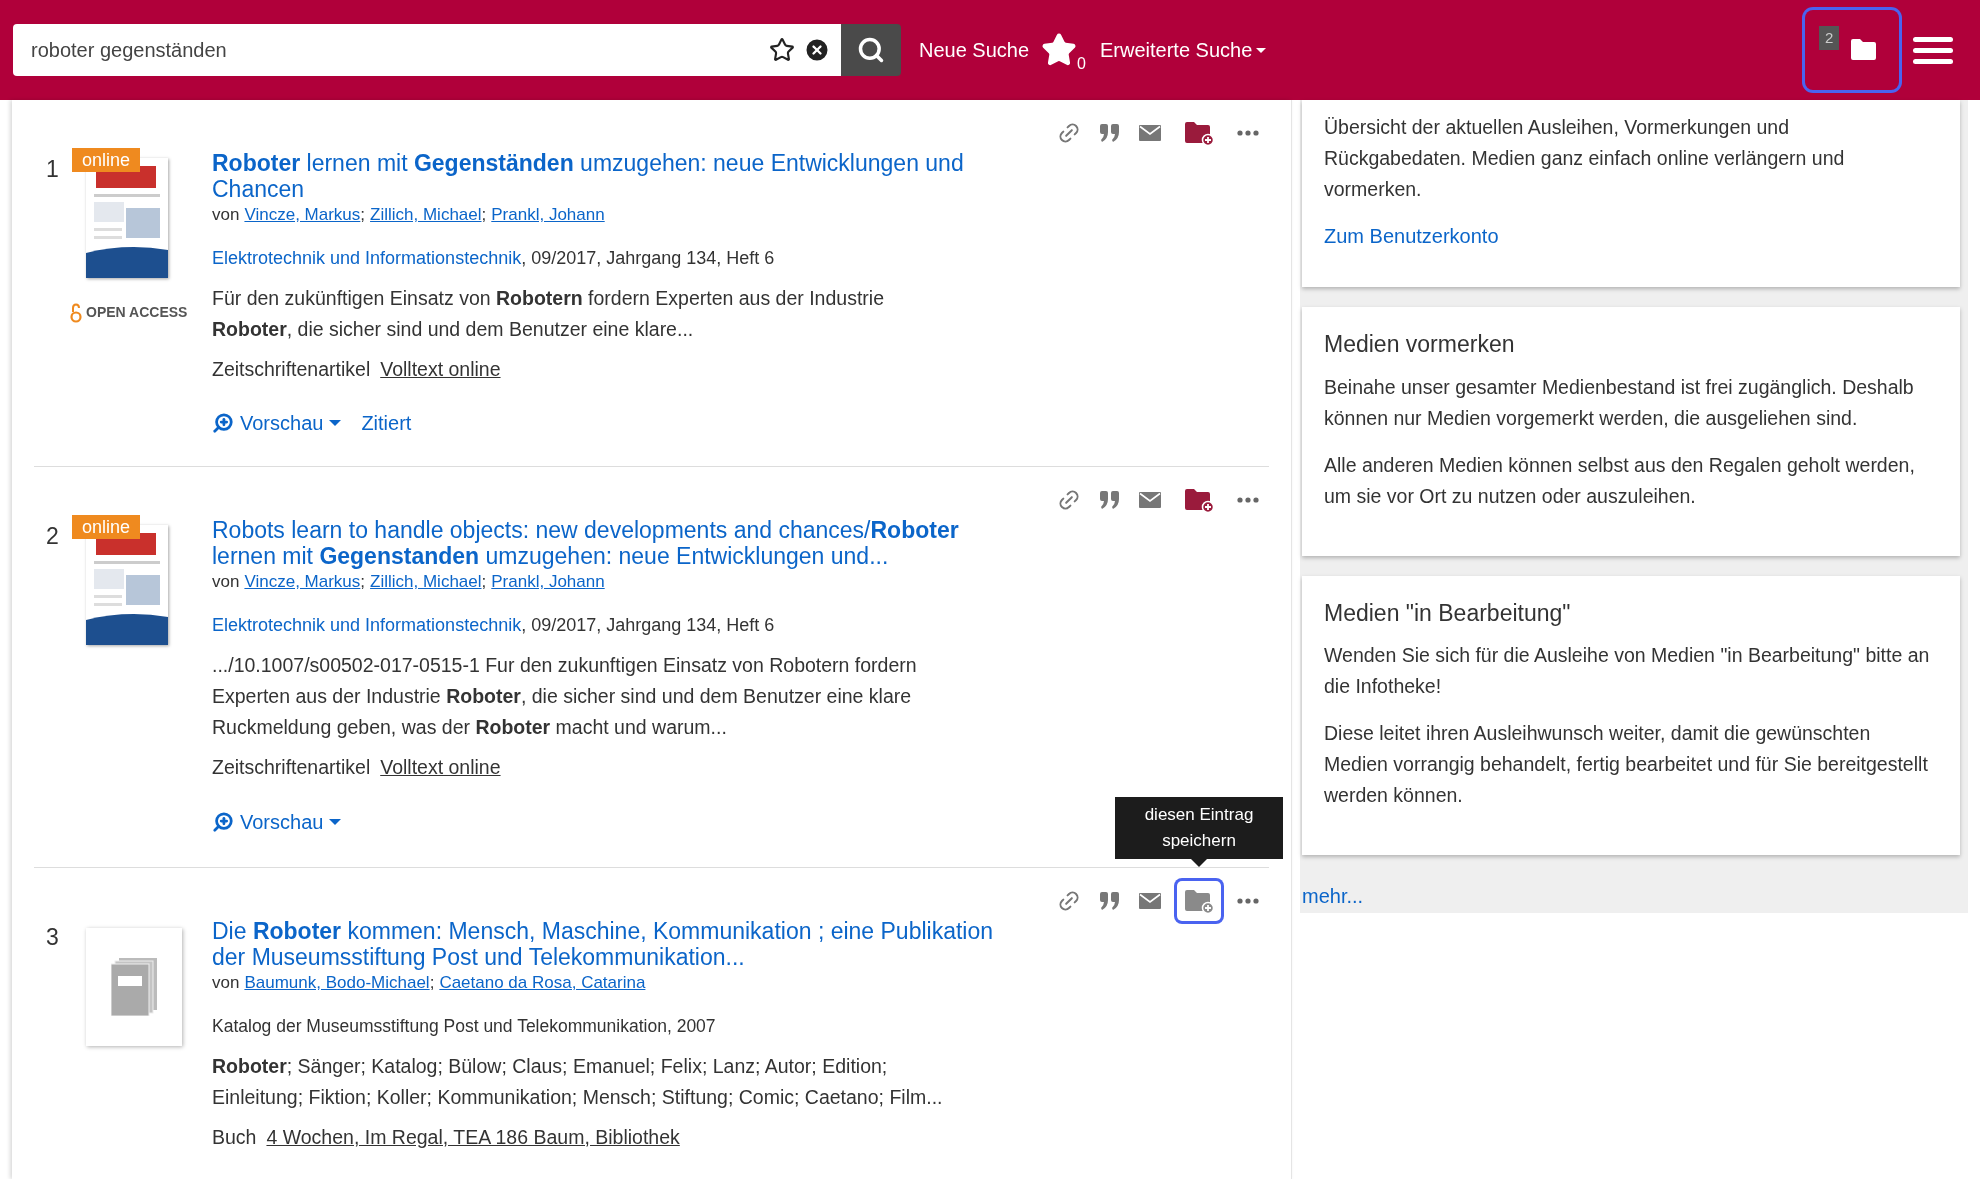 This screenshot has height=1179, width=1980. What do you see at coordinates (782, 50) in the screenshot?
I see `star-outline-icon` at bounding box center [782, 50].